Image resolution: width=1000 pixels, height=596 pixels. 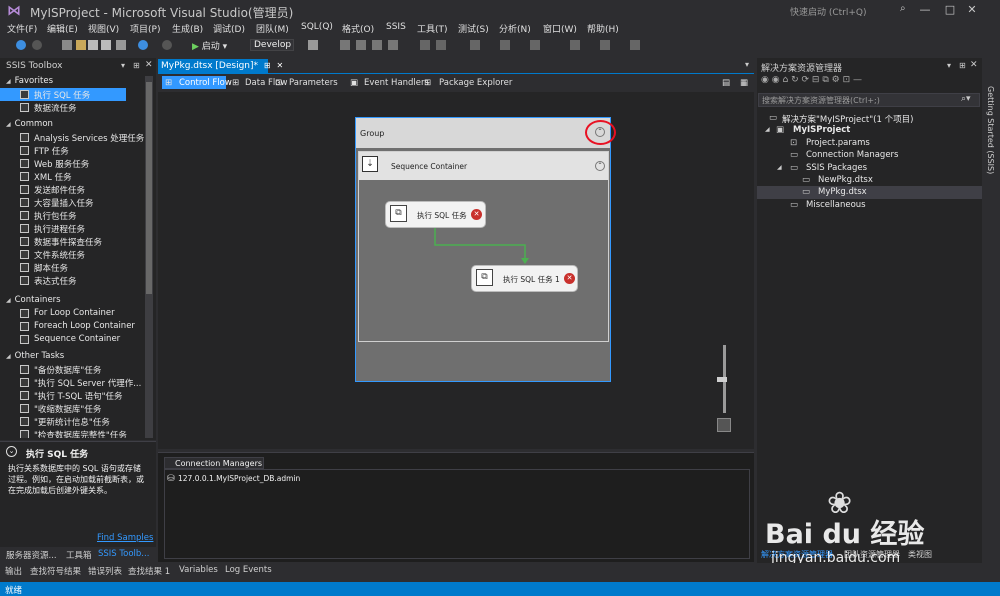 What do you see at coordinates (79, 555) in the screenshot?
I see `tab-toolbox: 工具箱` at bounding box center [79, 555].